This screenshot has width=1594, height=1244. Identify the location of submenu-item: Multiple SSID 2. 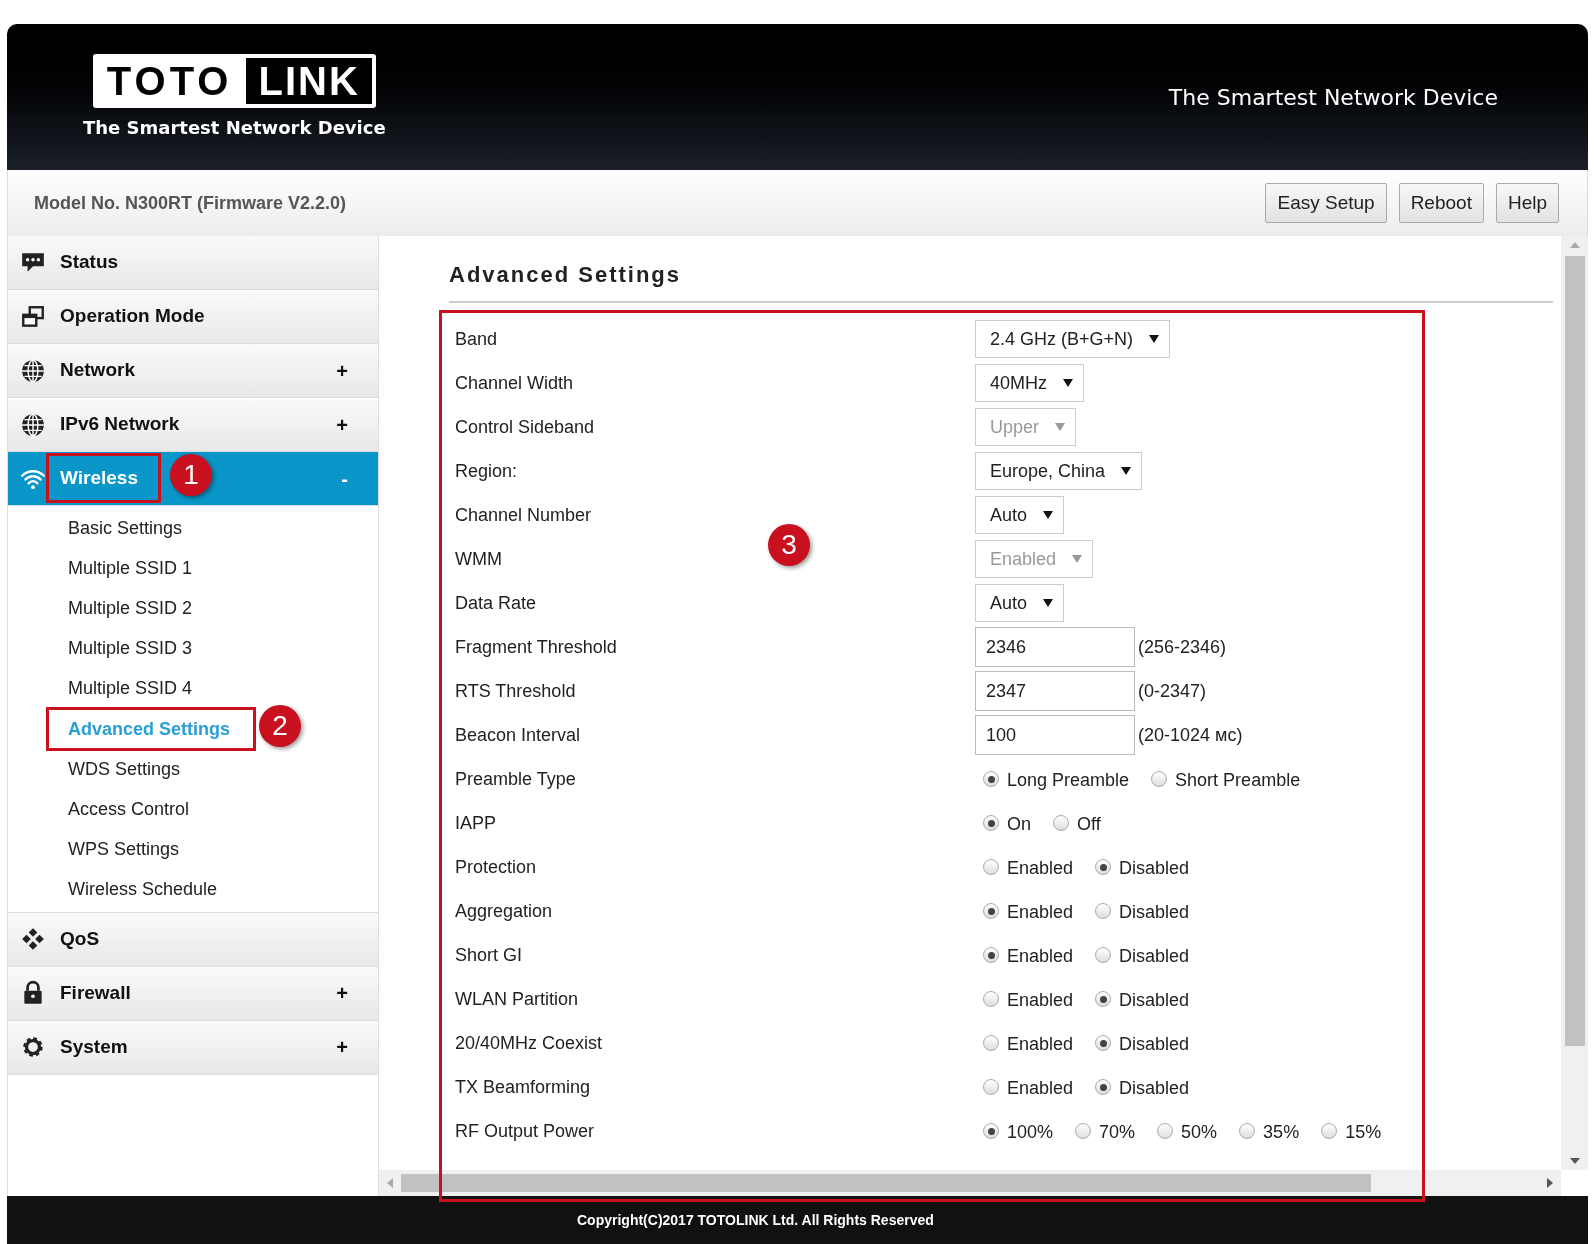
(130, 608).